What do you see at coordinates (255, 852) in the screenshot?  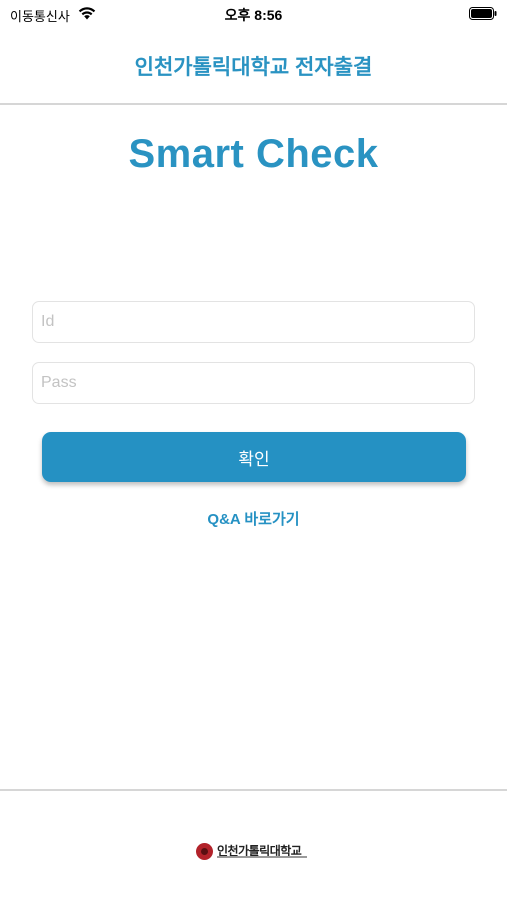 I see `university-logo: 인천가톨릭대학교` at bounding box center [255, 852].